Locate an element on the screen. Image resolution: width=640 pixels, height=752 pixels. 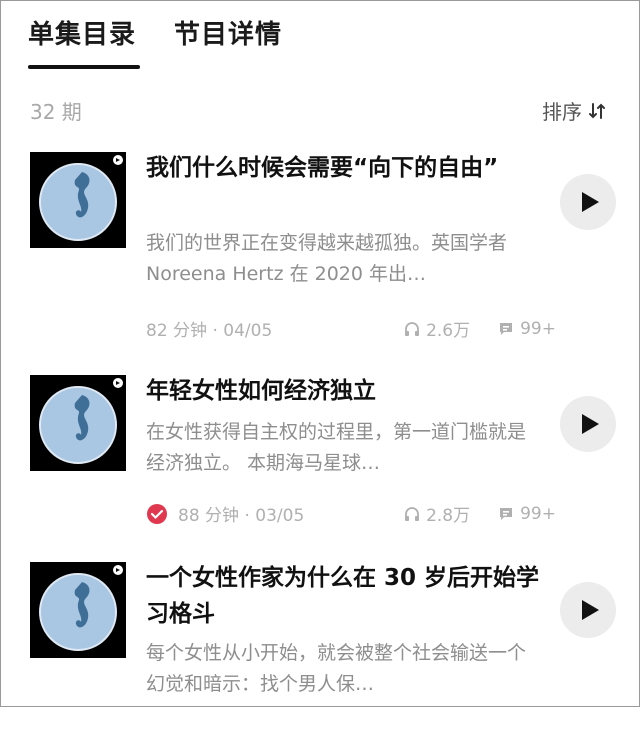
play-count-value: 2.6万 is located at coordinates (448, 331).